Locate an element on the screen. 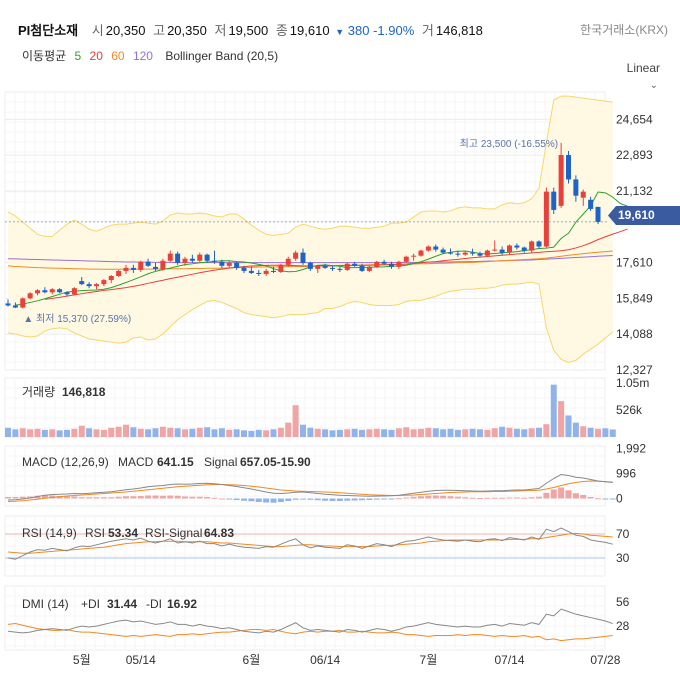 This screenshot has height=697, width=680. rsi-value: 53.34 is located at coordinates (123, 533).